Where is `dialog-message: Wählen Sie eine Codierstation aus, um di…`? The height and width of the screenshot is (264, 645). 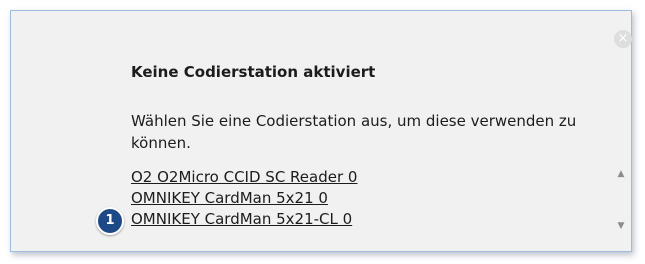
dialog-message: Wählen Sie eine Codierstation aus, um di… is located at coordinates (354, 132).